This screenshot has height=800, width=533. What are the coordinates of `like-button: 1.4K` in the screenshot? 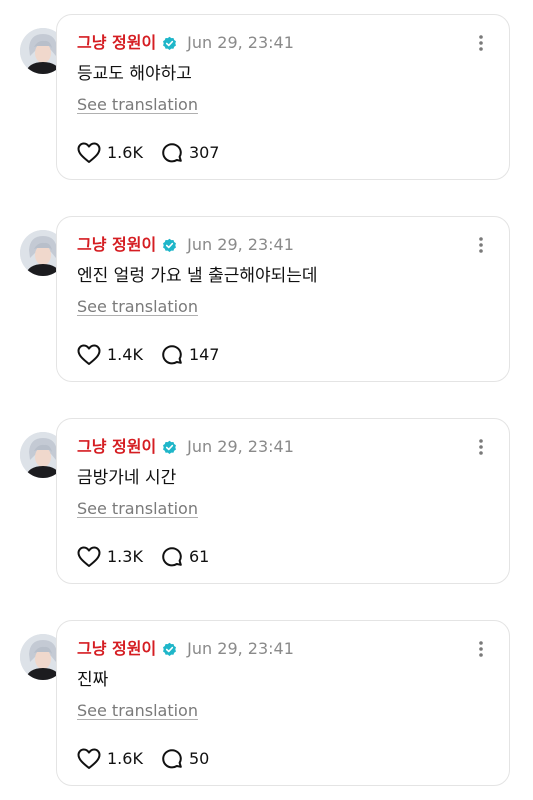 It's located at (110, 355).